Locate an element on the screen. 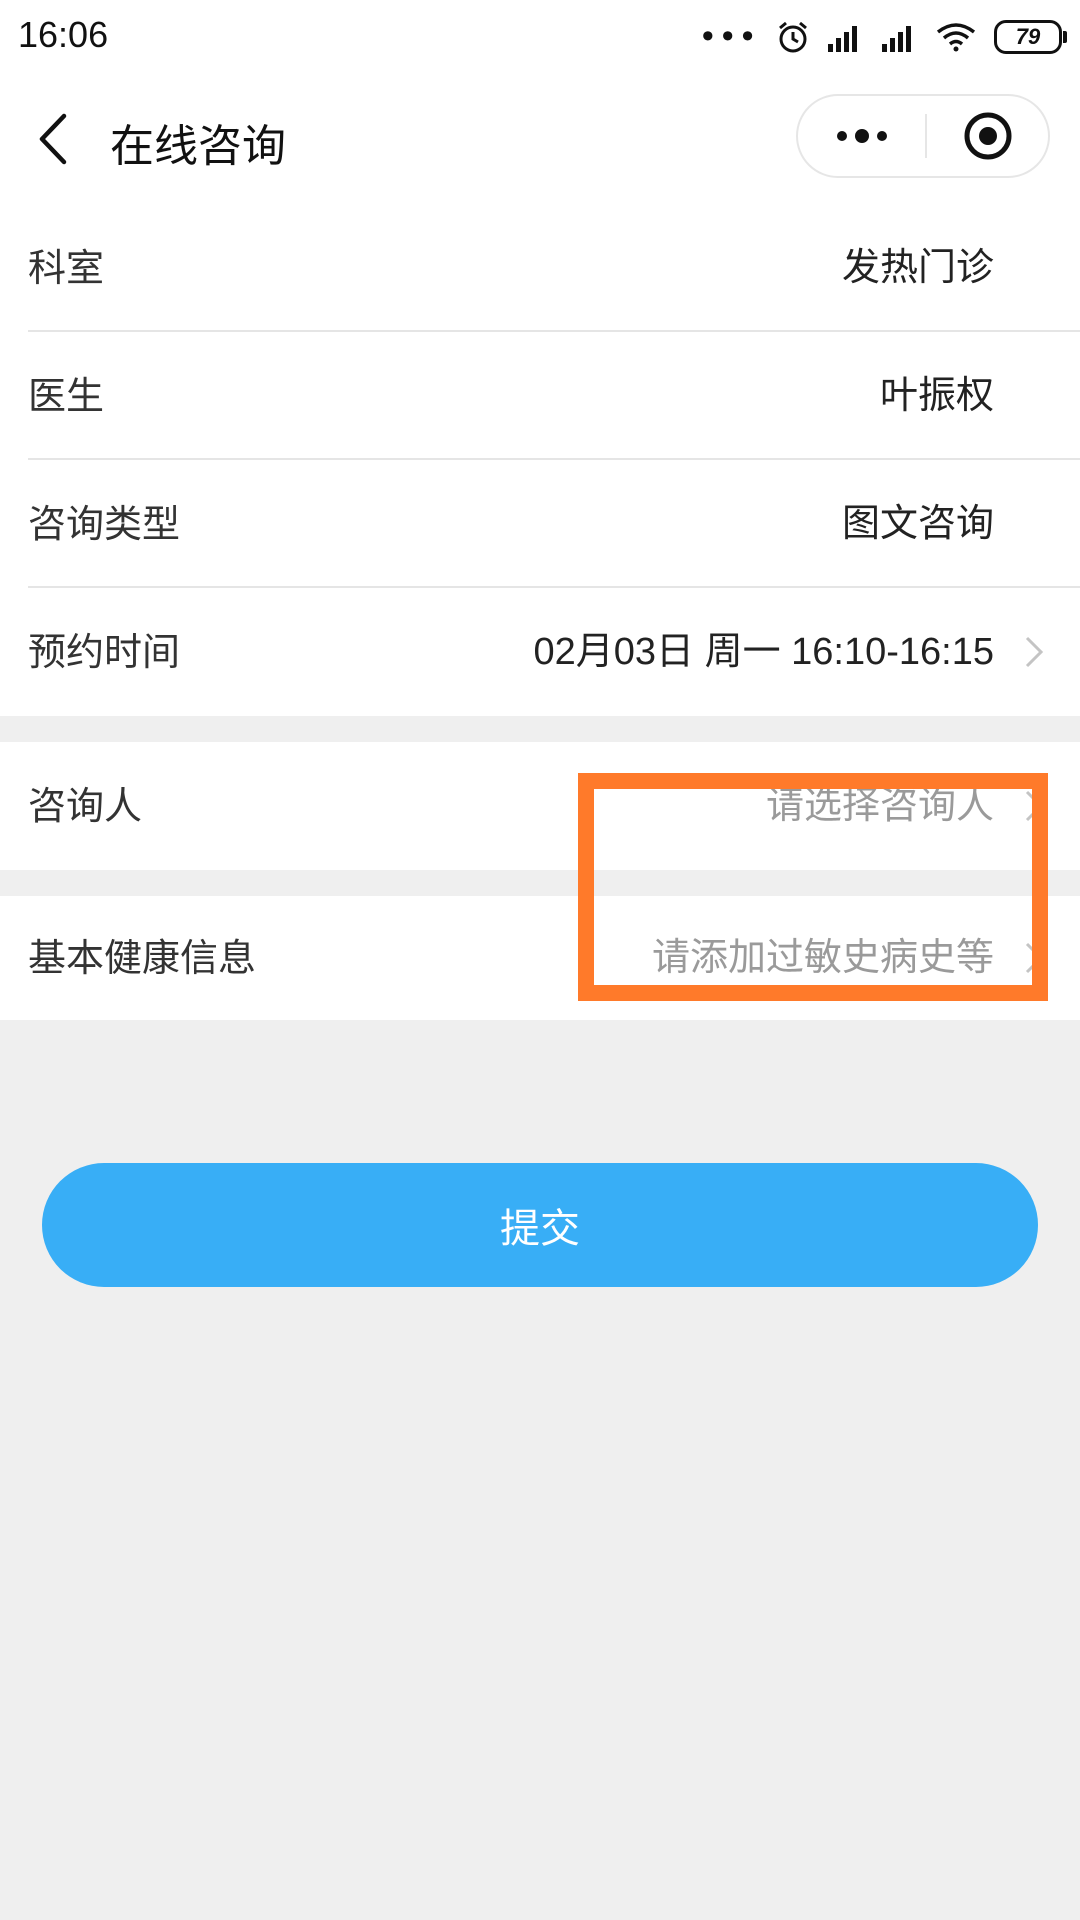 The image size is (1080, 1920). status-time: 16:06 is located at coordinates (63, 34).